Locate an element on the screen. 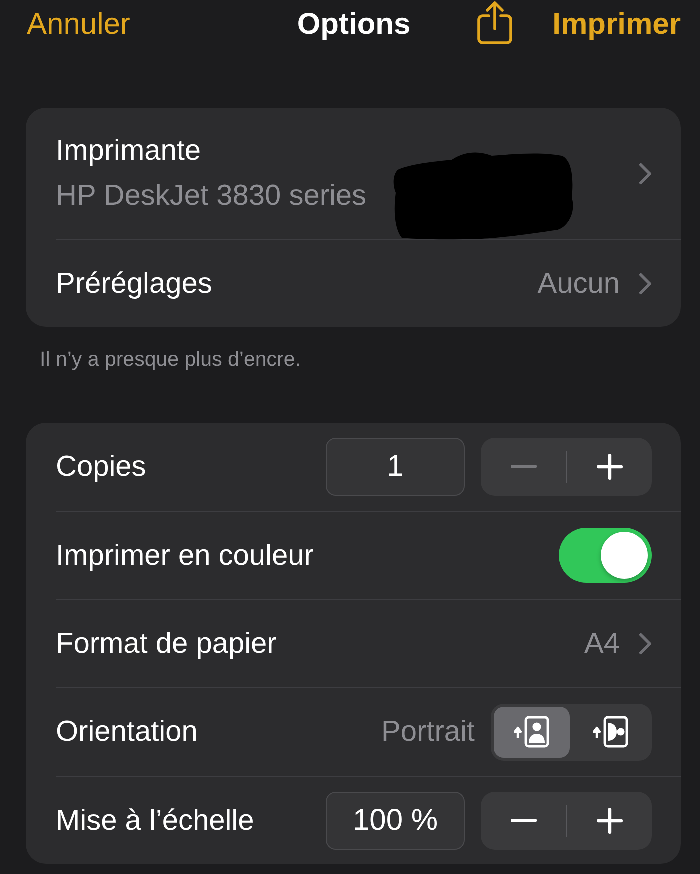  printer-name: HP DeskJet 3830 series is located at coordinates (211, 196).